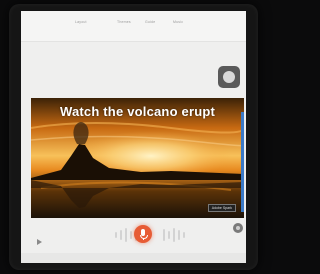  I want to click on tab-guide: Guide, so click(150, 22).